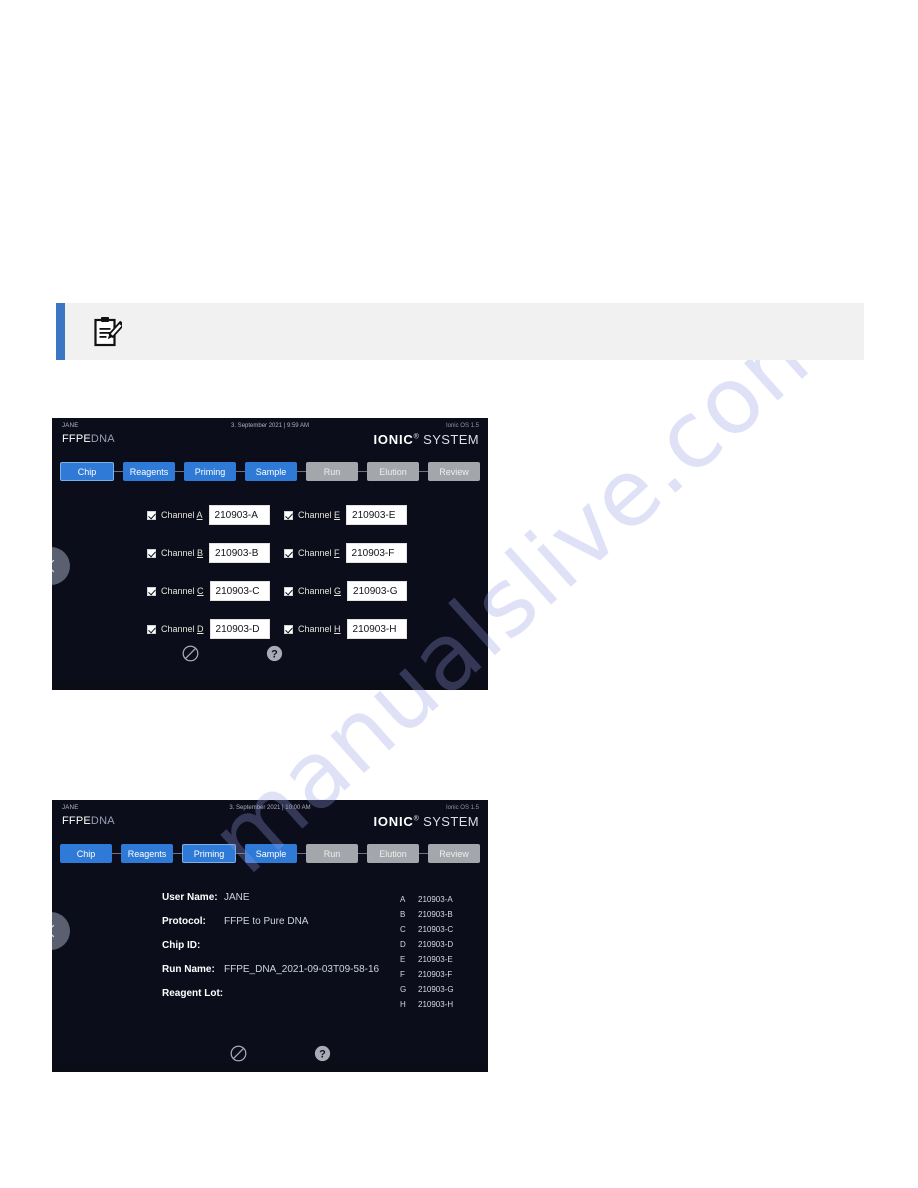 The image size is (918, 1188). Describe the element at coordinates (436, 929) in the screenshot. I see `channel-sample-id: 210903-C` at that location.